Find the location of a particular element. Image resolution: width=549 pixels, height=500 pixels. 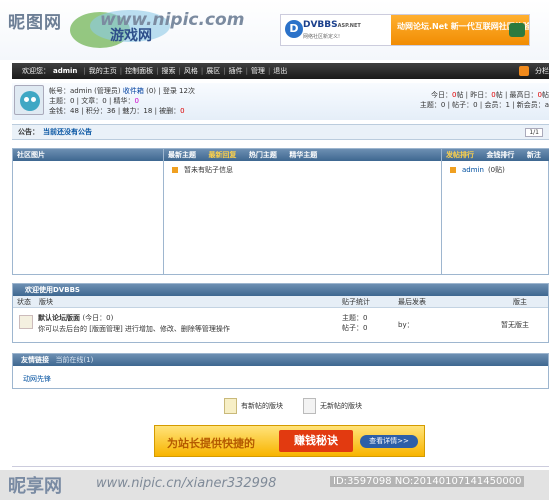

forum-name-link: 默认论坛版面 is located at coordinates (59, 318).